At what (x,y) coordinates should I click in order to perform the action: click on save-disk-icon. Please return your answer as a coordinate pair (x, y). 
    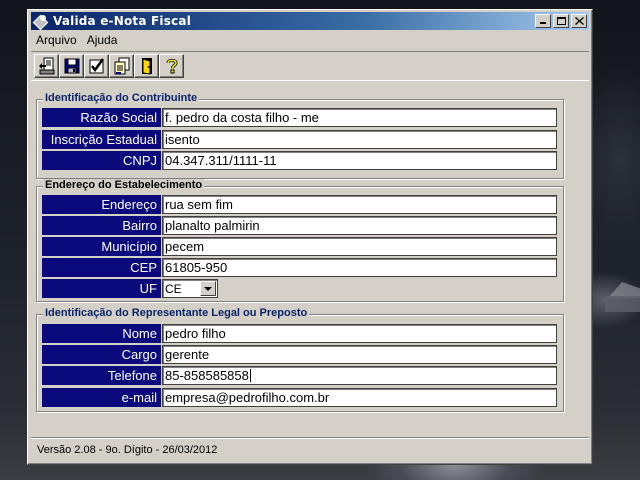
    Looking at the image, I should click on (71, 66).